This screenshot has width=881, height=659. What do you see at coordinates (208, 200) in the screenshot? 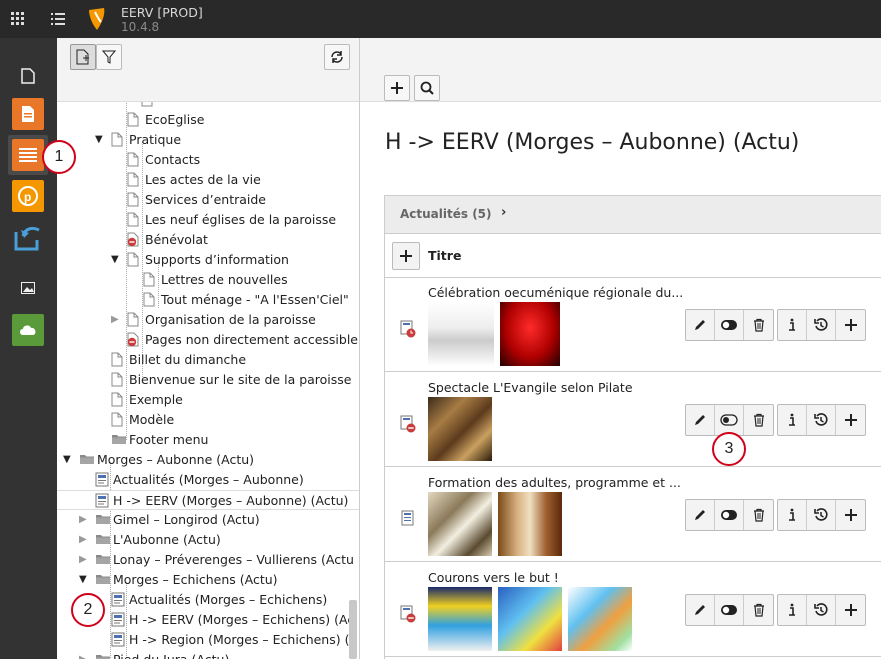
I see `tree-node: Services d’entraide` at bounding box center [208, 200].